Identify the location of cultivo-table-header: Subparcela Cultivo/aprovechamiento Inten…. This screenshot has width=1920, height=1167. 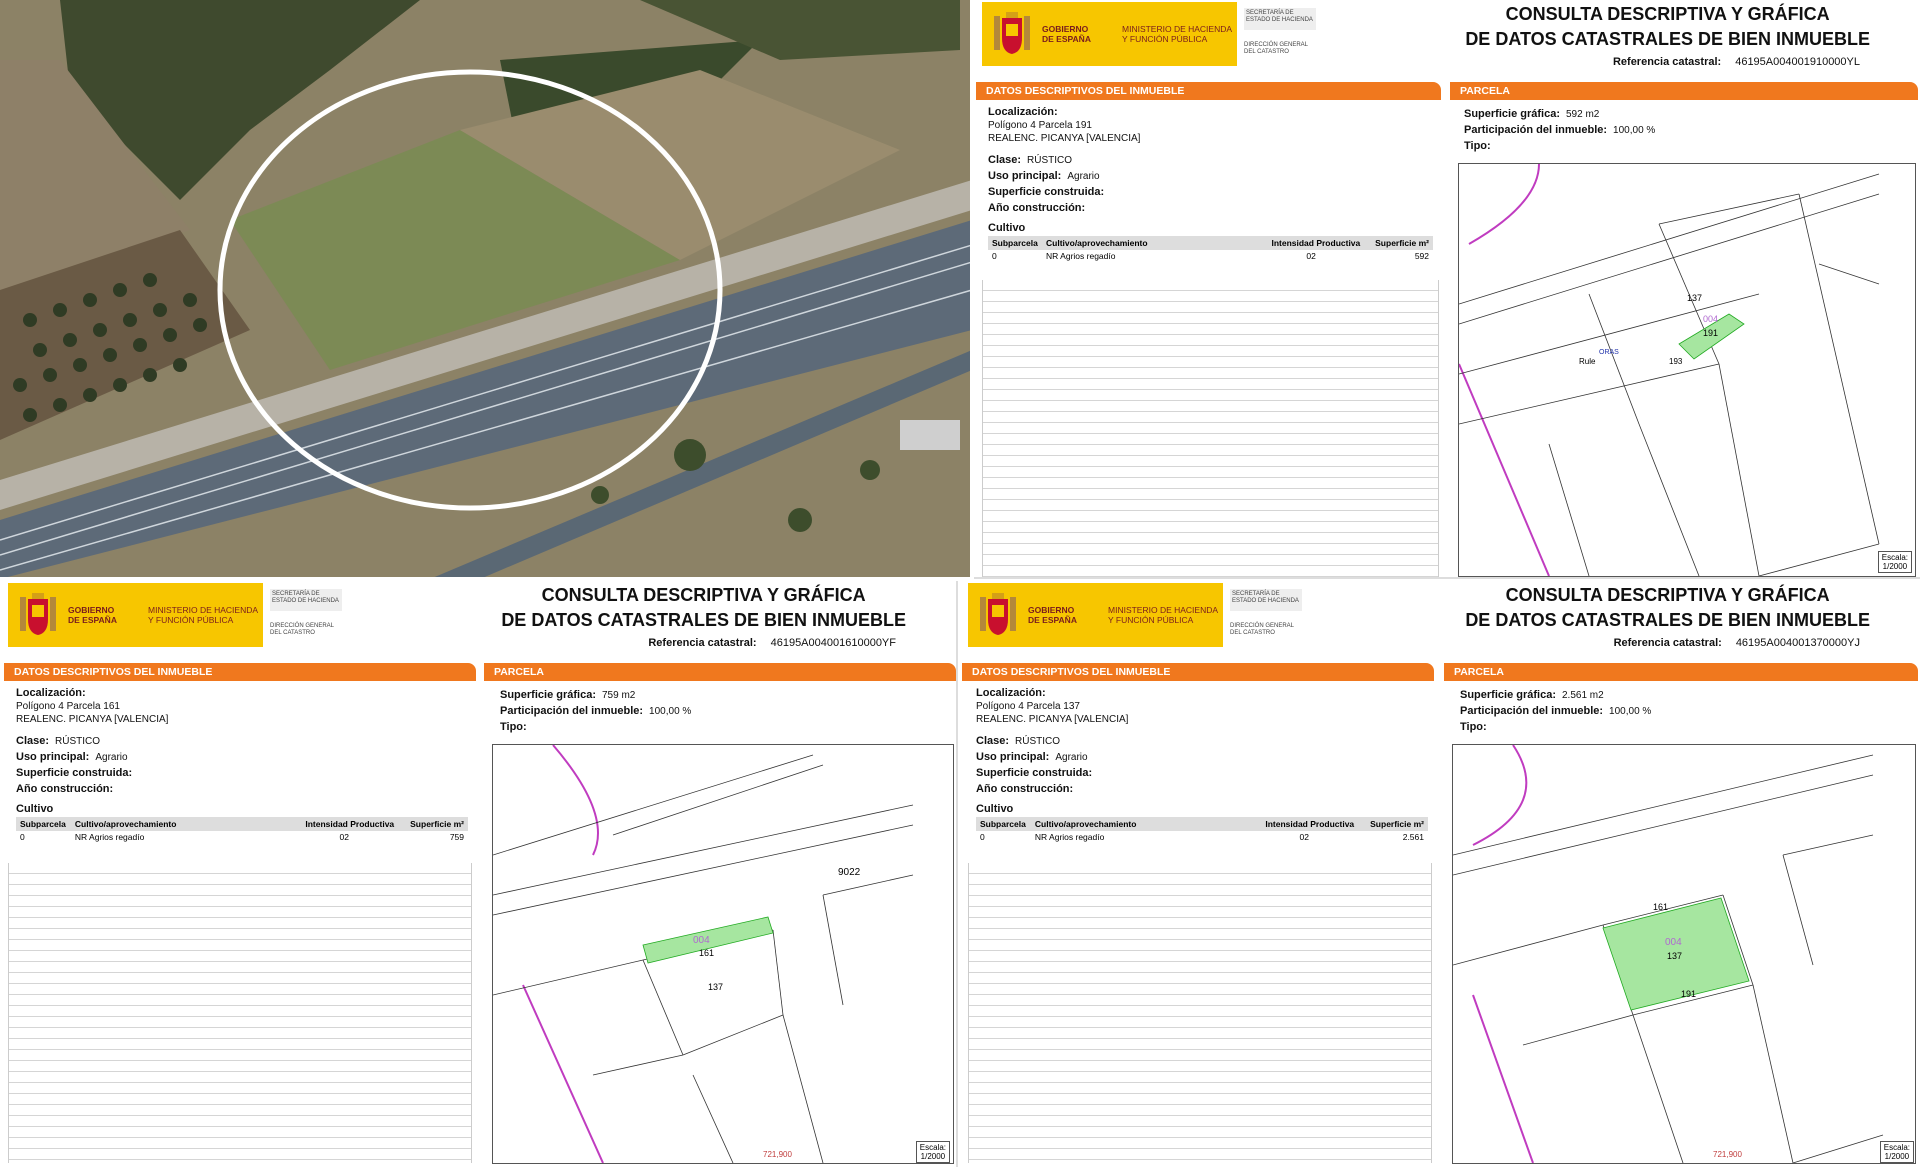
(242, 824).